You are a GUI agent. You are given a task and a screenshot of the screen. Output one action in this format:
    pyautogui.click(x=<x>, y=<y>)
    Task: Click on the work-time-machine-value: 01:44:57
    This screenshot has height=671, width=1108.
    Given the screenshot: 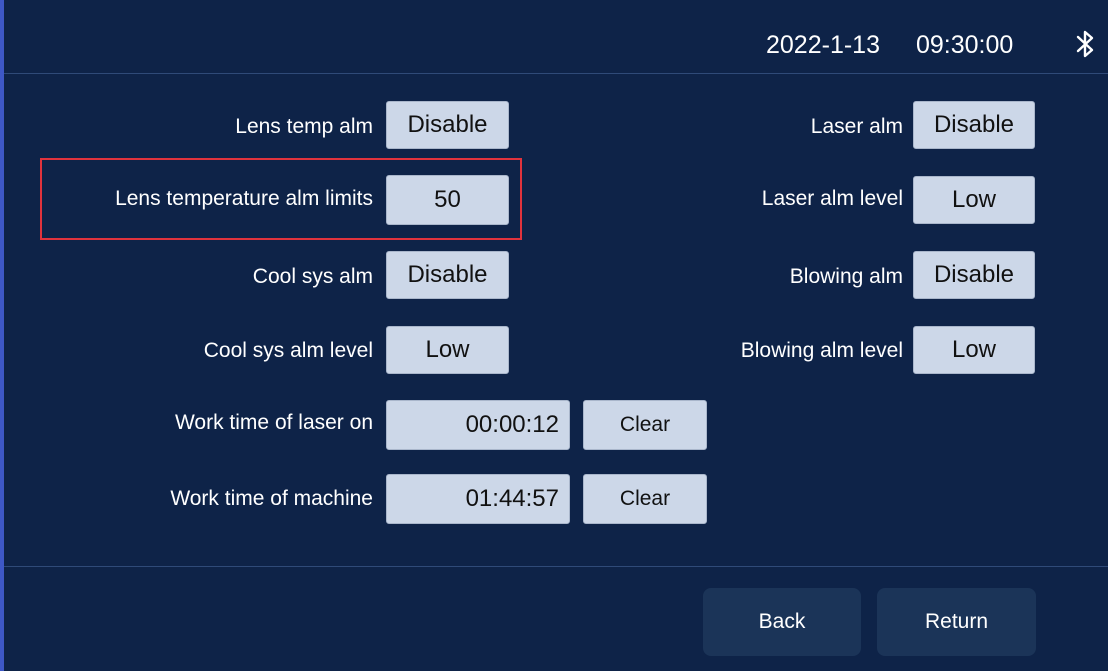 What is the action you would take?
    pyautogui.click(x=478, y=499)
    